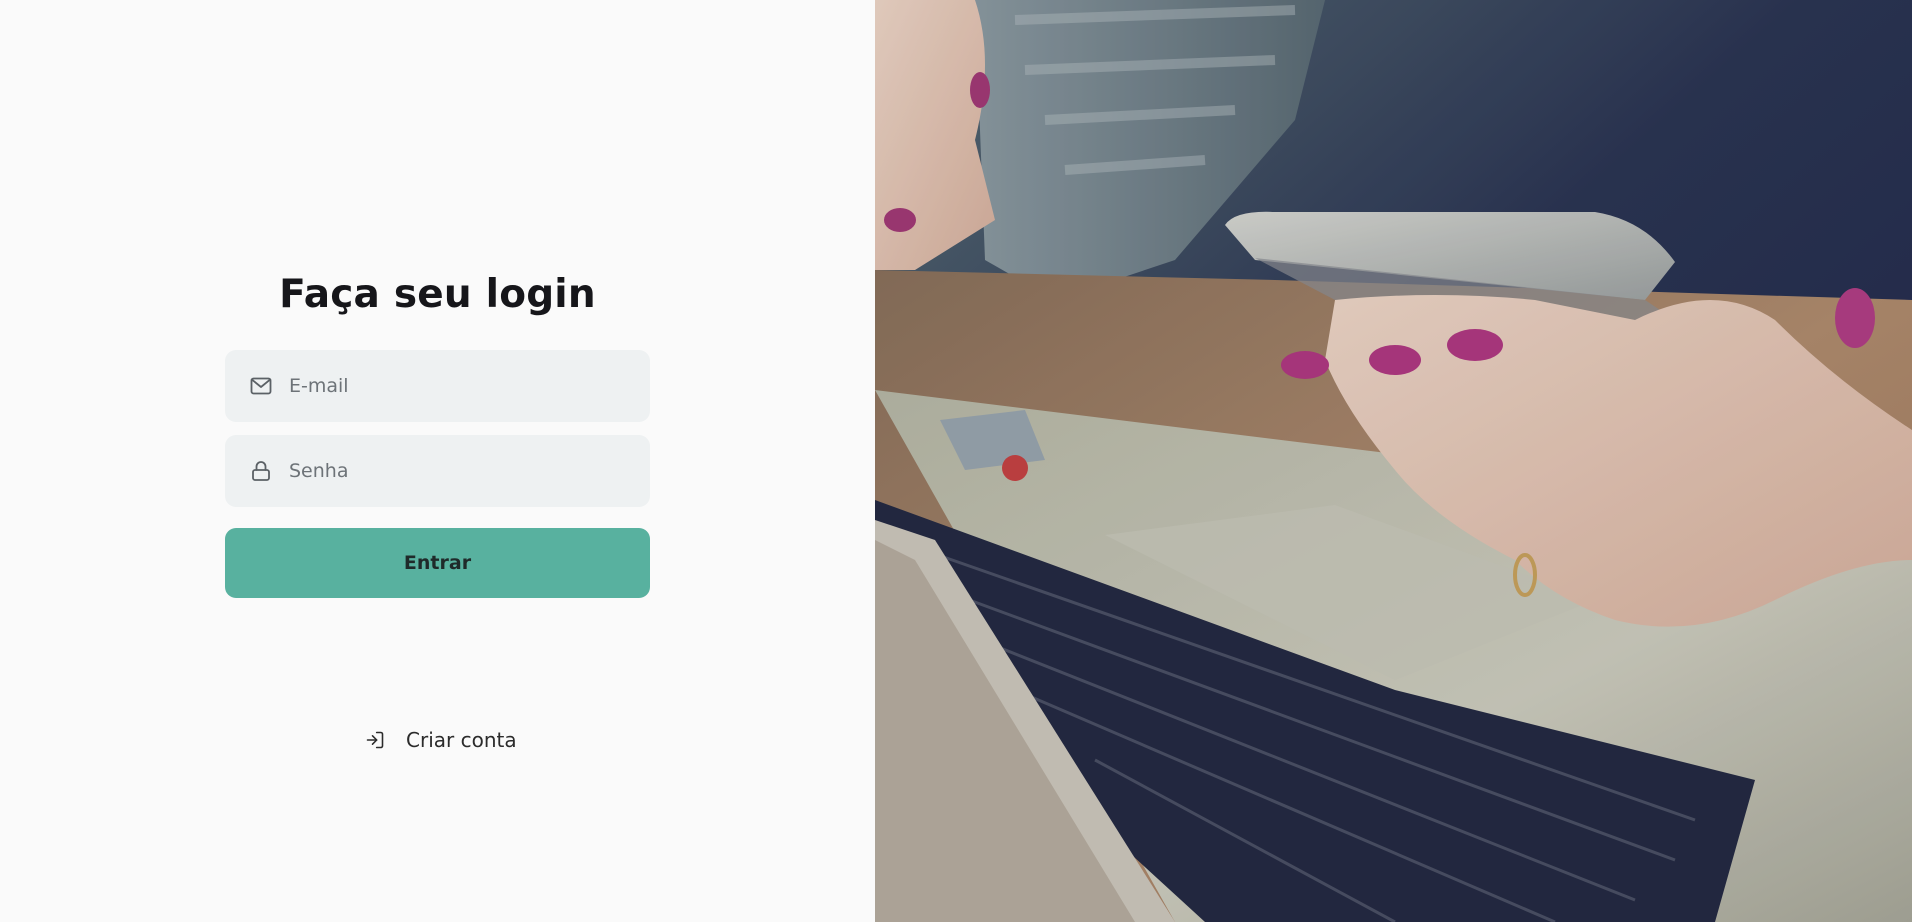 The width and height of the screenshot is (1912, 922). Describe the element at coordinates (437, 563) in the screenshot. I see `login-button: Entrar` at that location.